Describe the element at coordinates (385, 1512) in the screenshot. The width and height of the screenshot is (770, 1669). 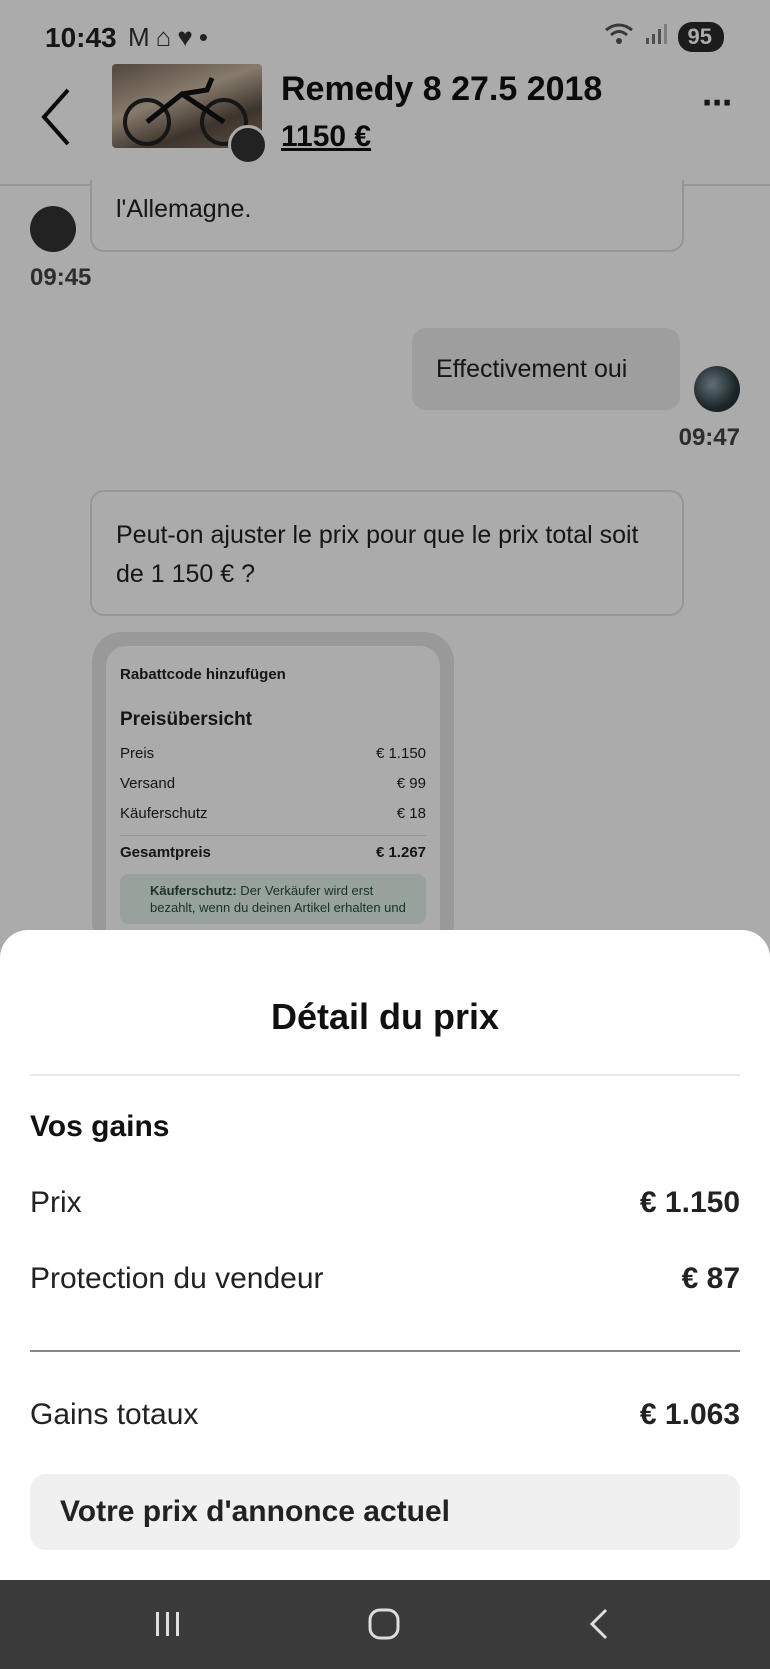
I see `current-listing-price-button: Votre prix d'annonce actuel` at that location.